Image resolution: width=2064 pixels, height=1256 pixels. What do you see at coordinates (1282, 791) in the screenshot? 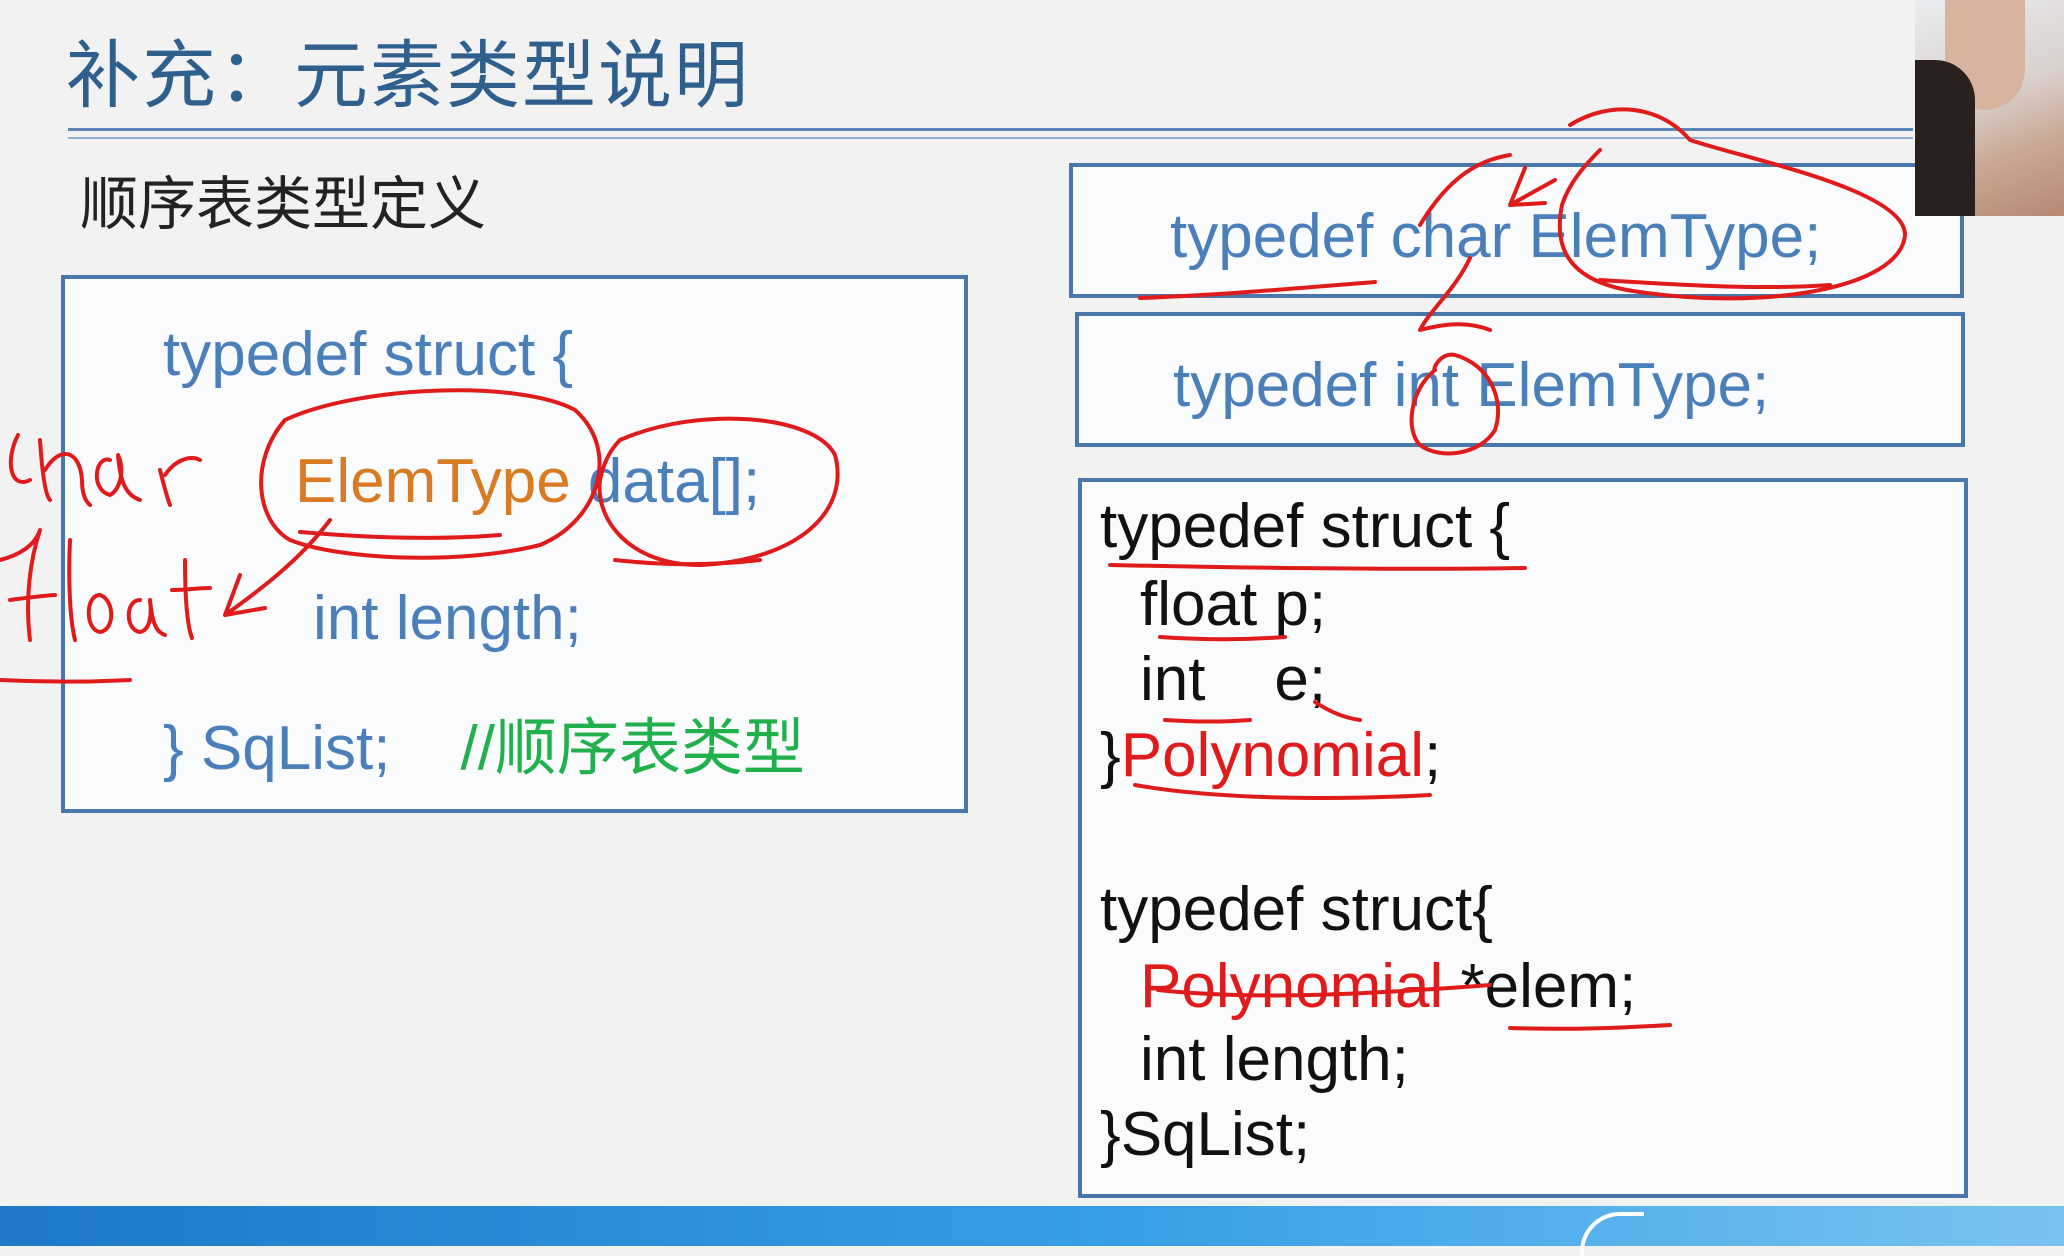
I see `underline-polynomial-annotation` at bounding box center [1282, 791].